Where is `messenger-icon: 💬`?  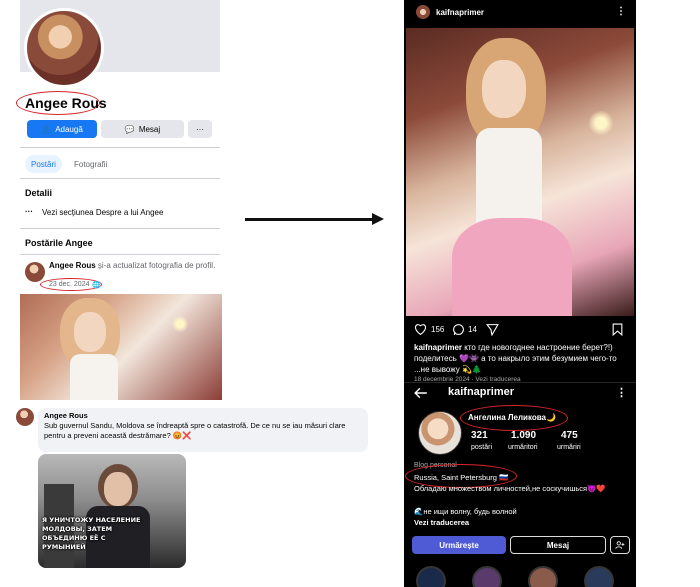 messenger-icon: 💬 is located at coordinates (129, 129).